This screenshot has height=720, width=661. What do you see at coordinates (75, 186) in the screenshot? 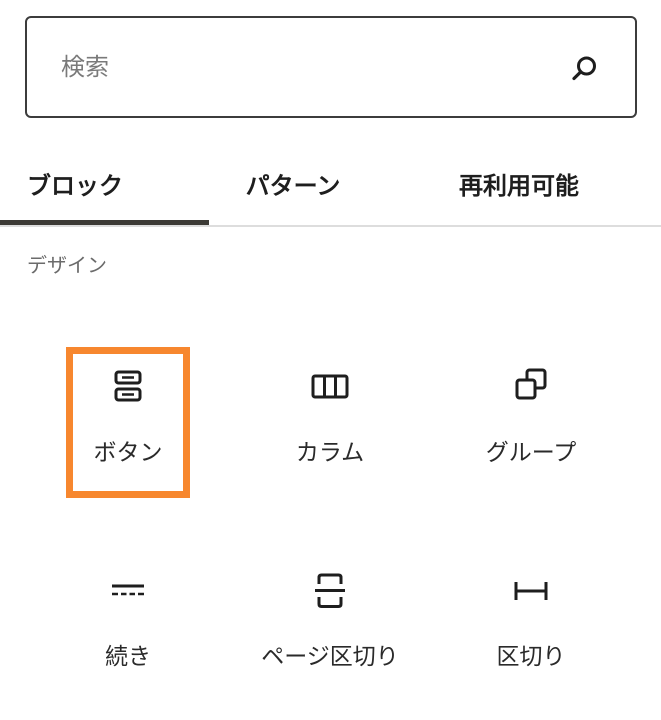
I see `tab-blocks-label: ブロック` at bounding box center [75, 186].